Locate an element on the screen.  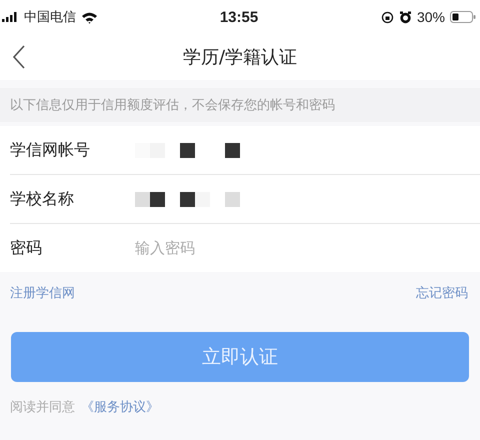
page-title: 学历/学籍认证 is located at coordinates (240, 57).